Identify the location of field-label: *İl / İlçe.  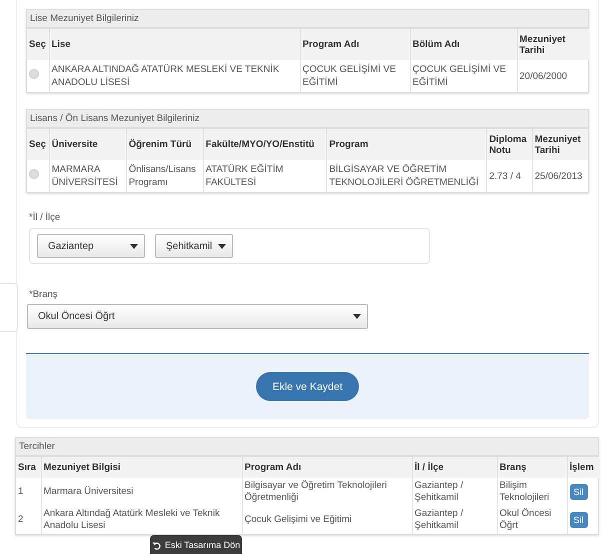
(45, 218).